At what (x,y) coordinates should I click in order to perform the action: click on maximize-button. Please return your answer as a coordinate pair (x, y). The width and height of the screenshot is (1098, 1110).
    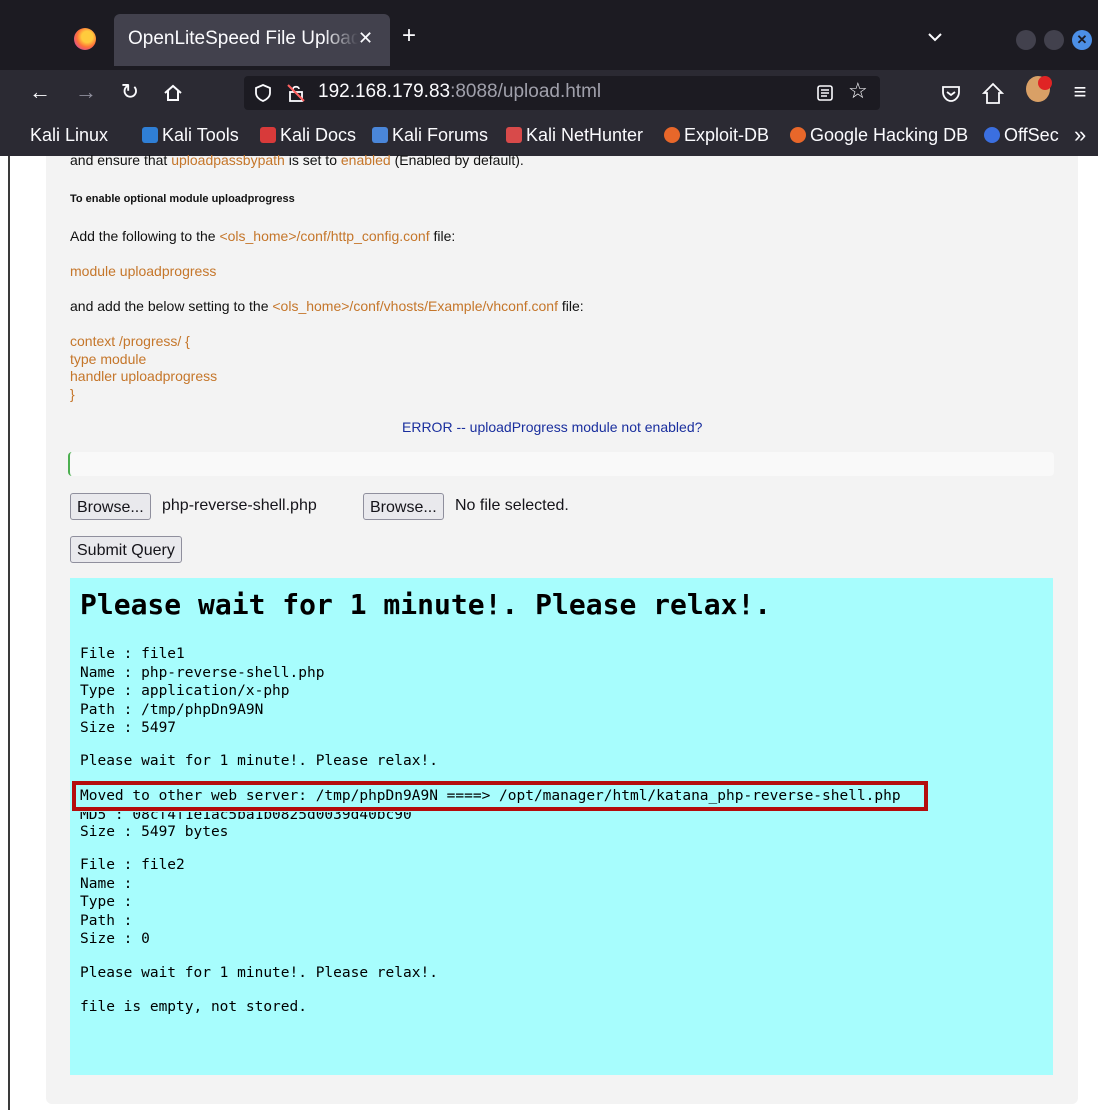
    Looking at the image, I should click on (1054, 40).